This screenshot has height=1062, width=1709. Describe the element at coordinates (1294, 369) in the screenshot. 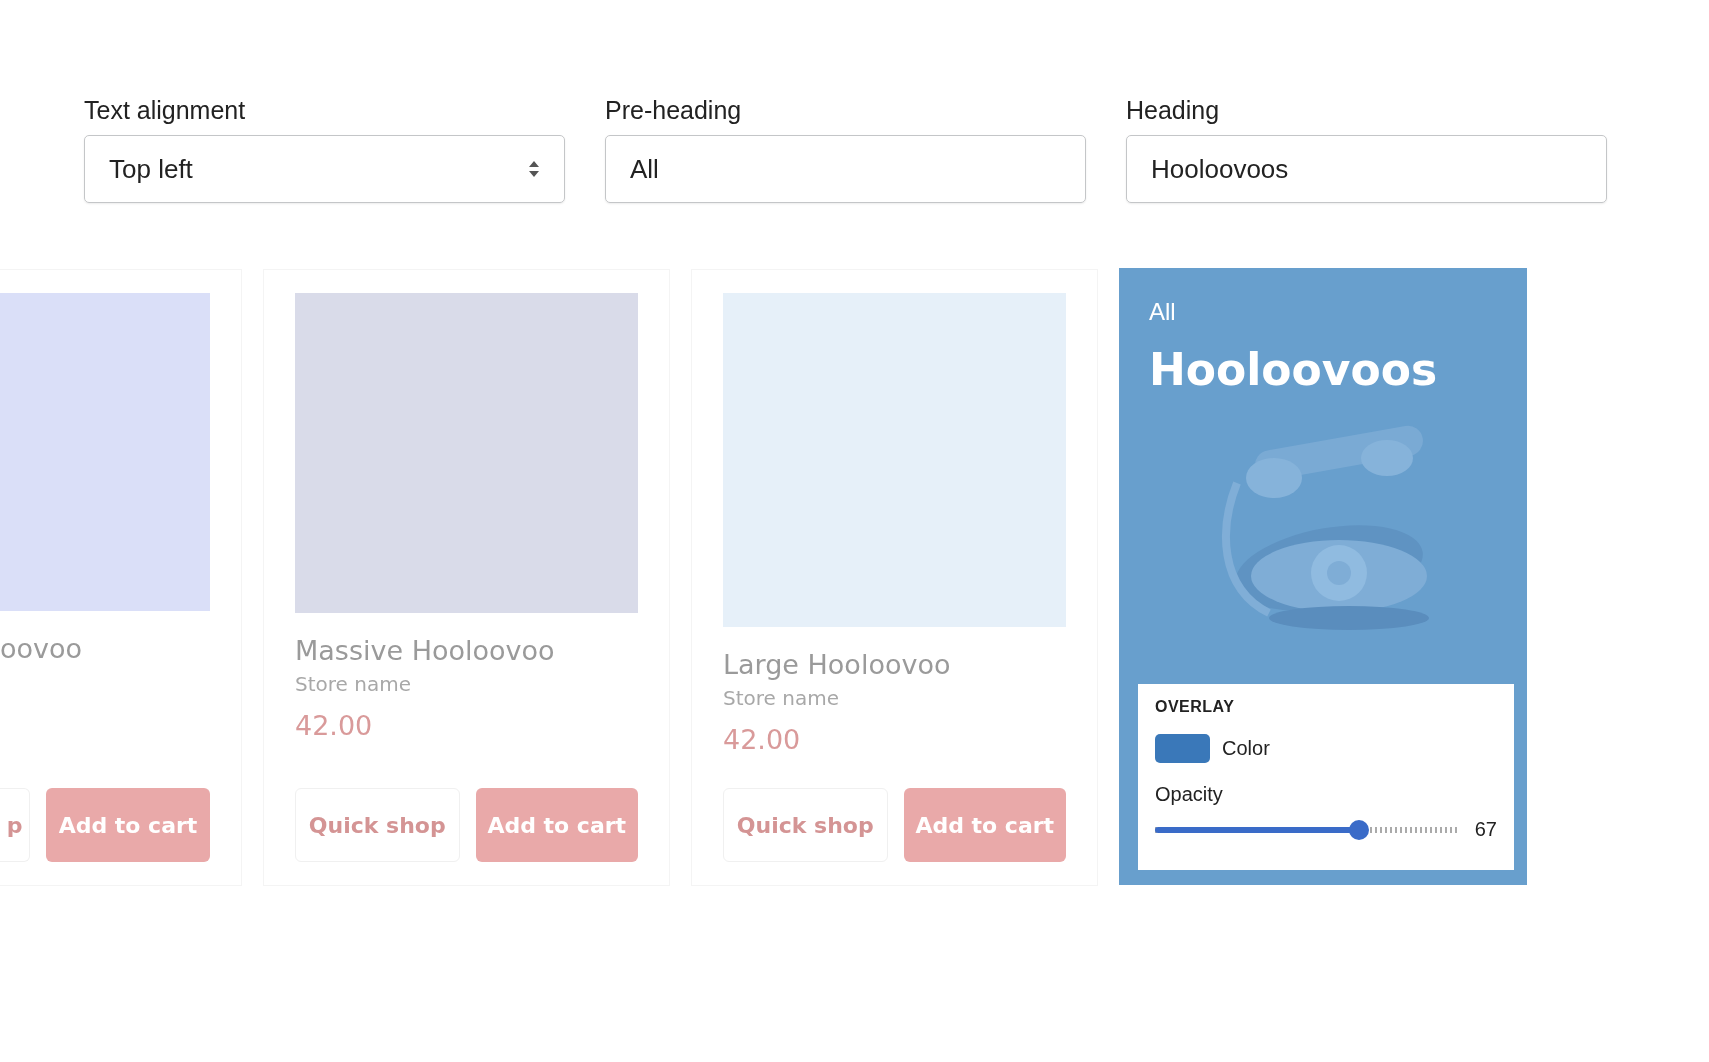

I see `heading: Hooloovoos` at that location.